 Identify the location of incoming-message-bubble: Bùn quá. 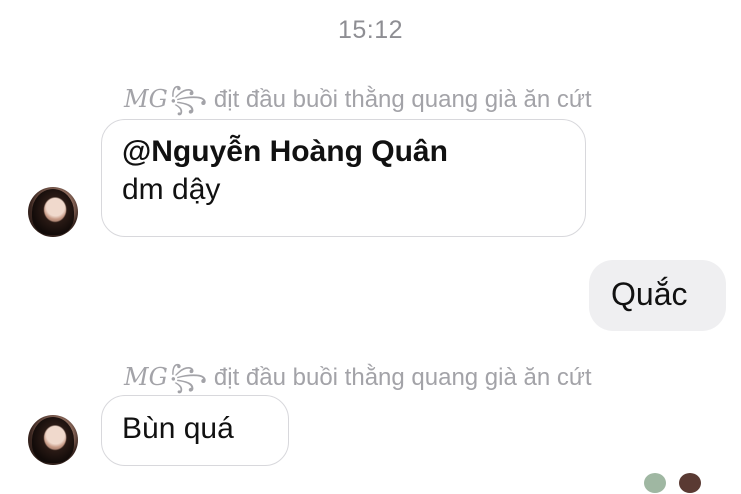
(195, 430).